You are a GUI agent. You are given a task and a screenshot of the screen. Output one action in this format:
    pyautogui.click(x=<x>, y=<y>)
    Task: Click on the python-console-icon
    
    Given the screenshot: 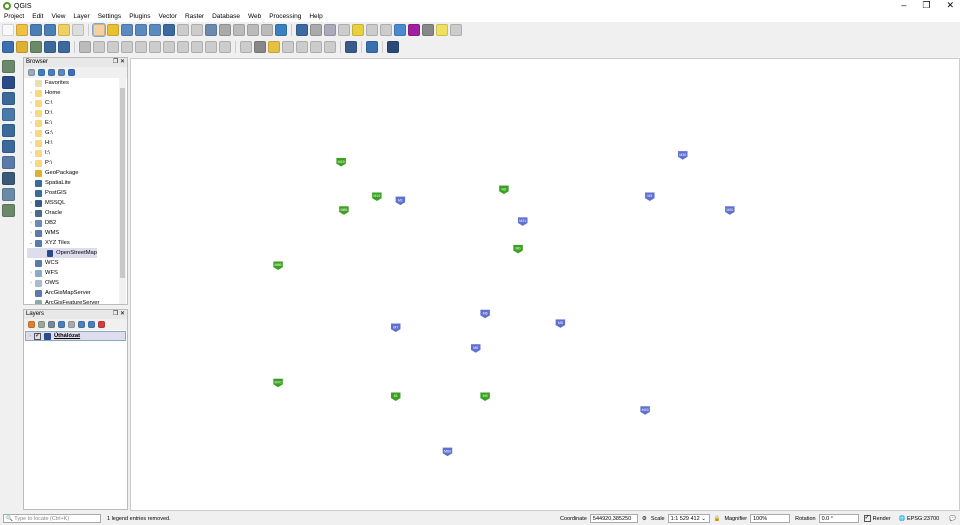 What is the action you would take?
    pyautogui.click(x=372, y=47)
    